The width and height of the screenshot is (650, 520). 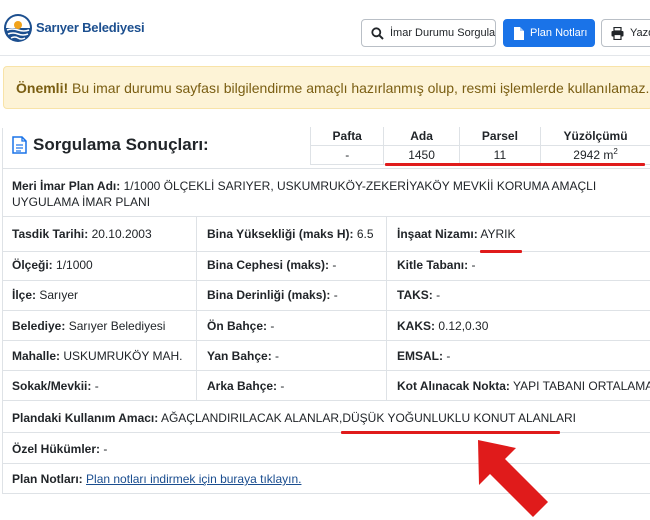 What do you see at coordinates (420, 356) in the screenshot?
I see `emsal-label: EMSAL:` at bounding box center [420, 356].